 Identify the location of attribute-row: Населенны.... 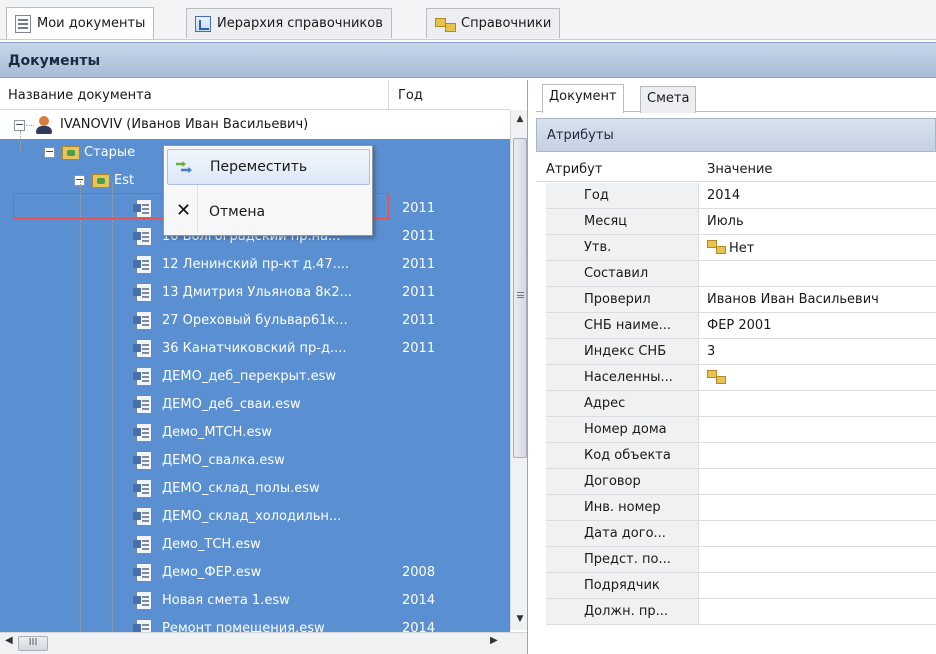
(736, 378).